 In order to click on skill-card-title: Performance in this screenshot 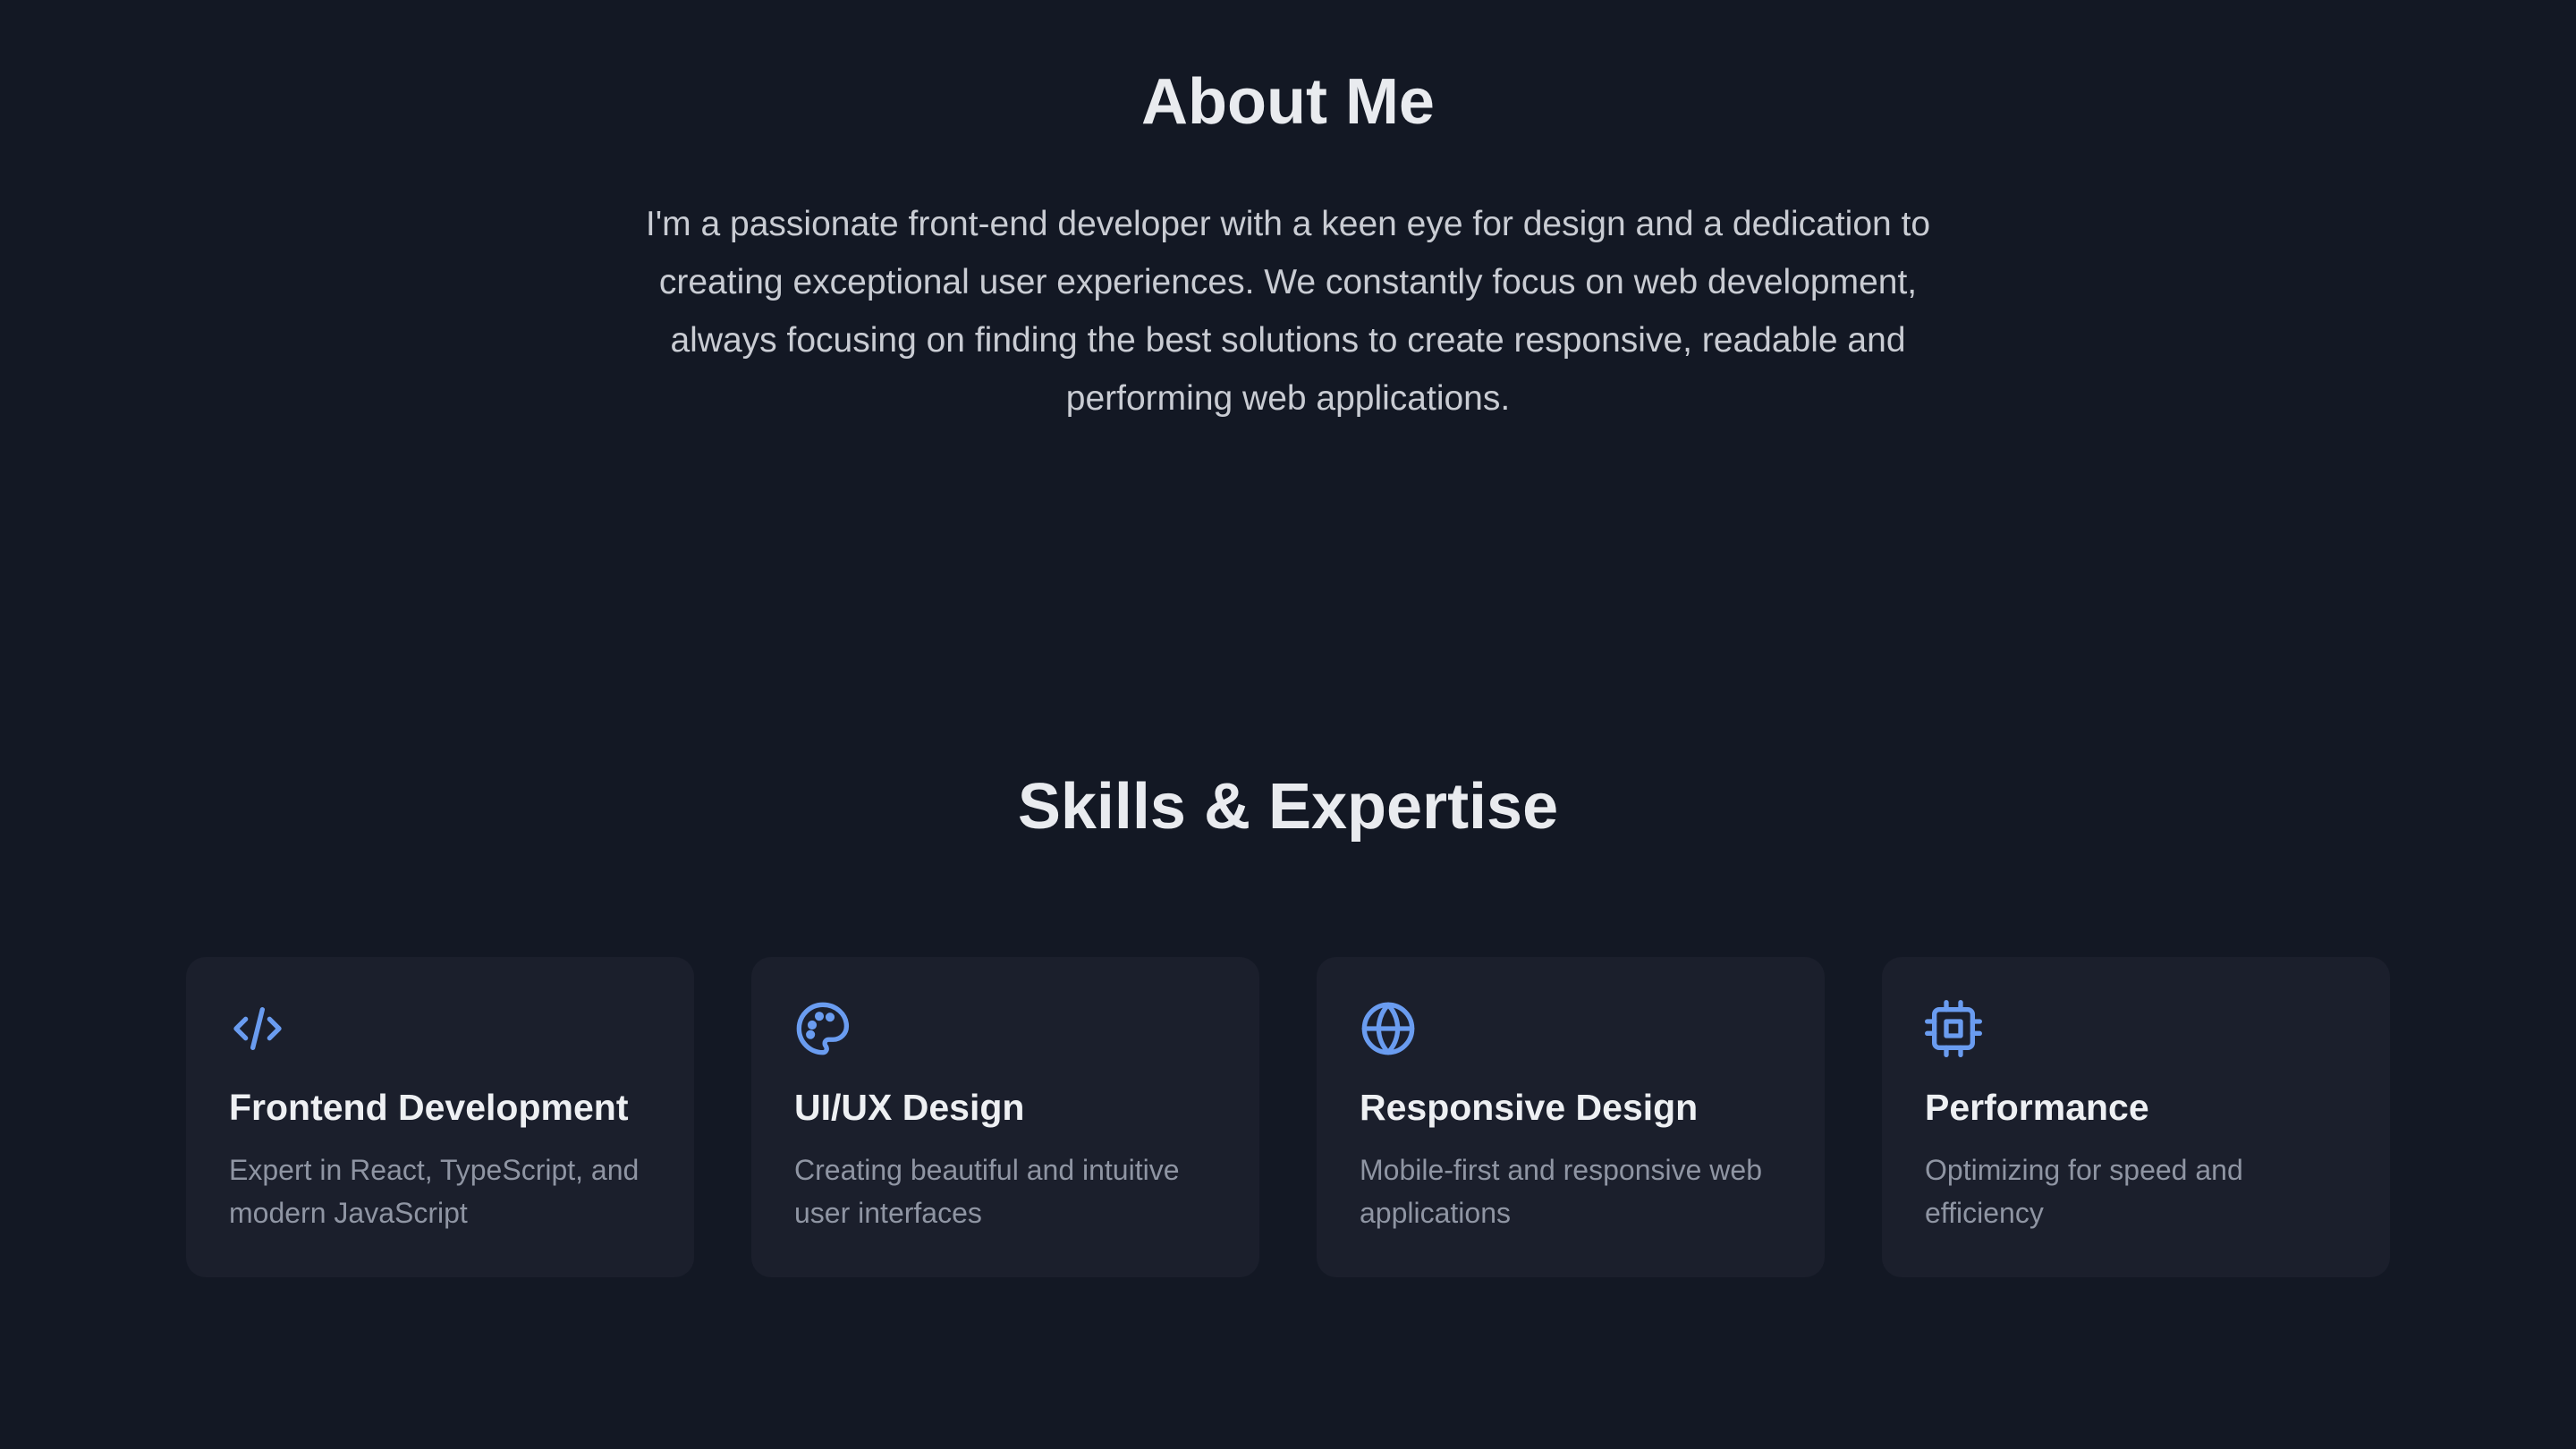, I will do `click(2037, 1107)`.